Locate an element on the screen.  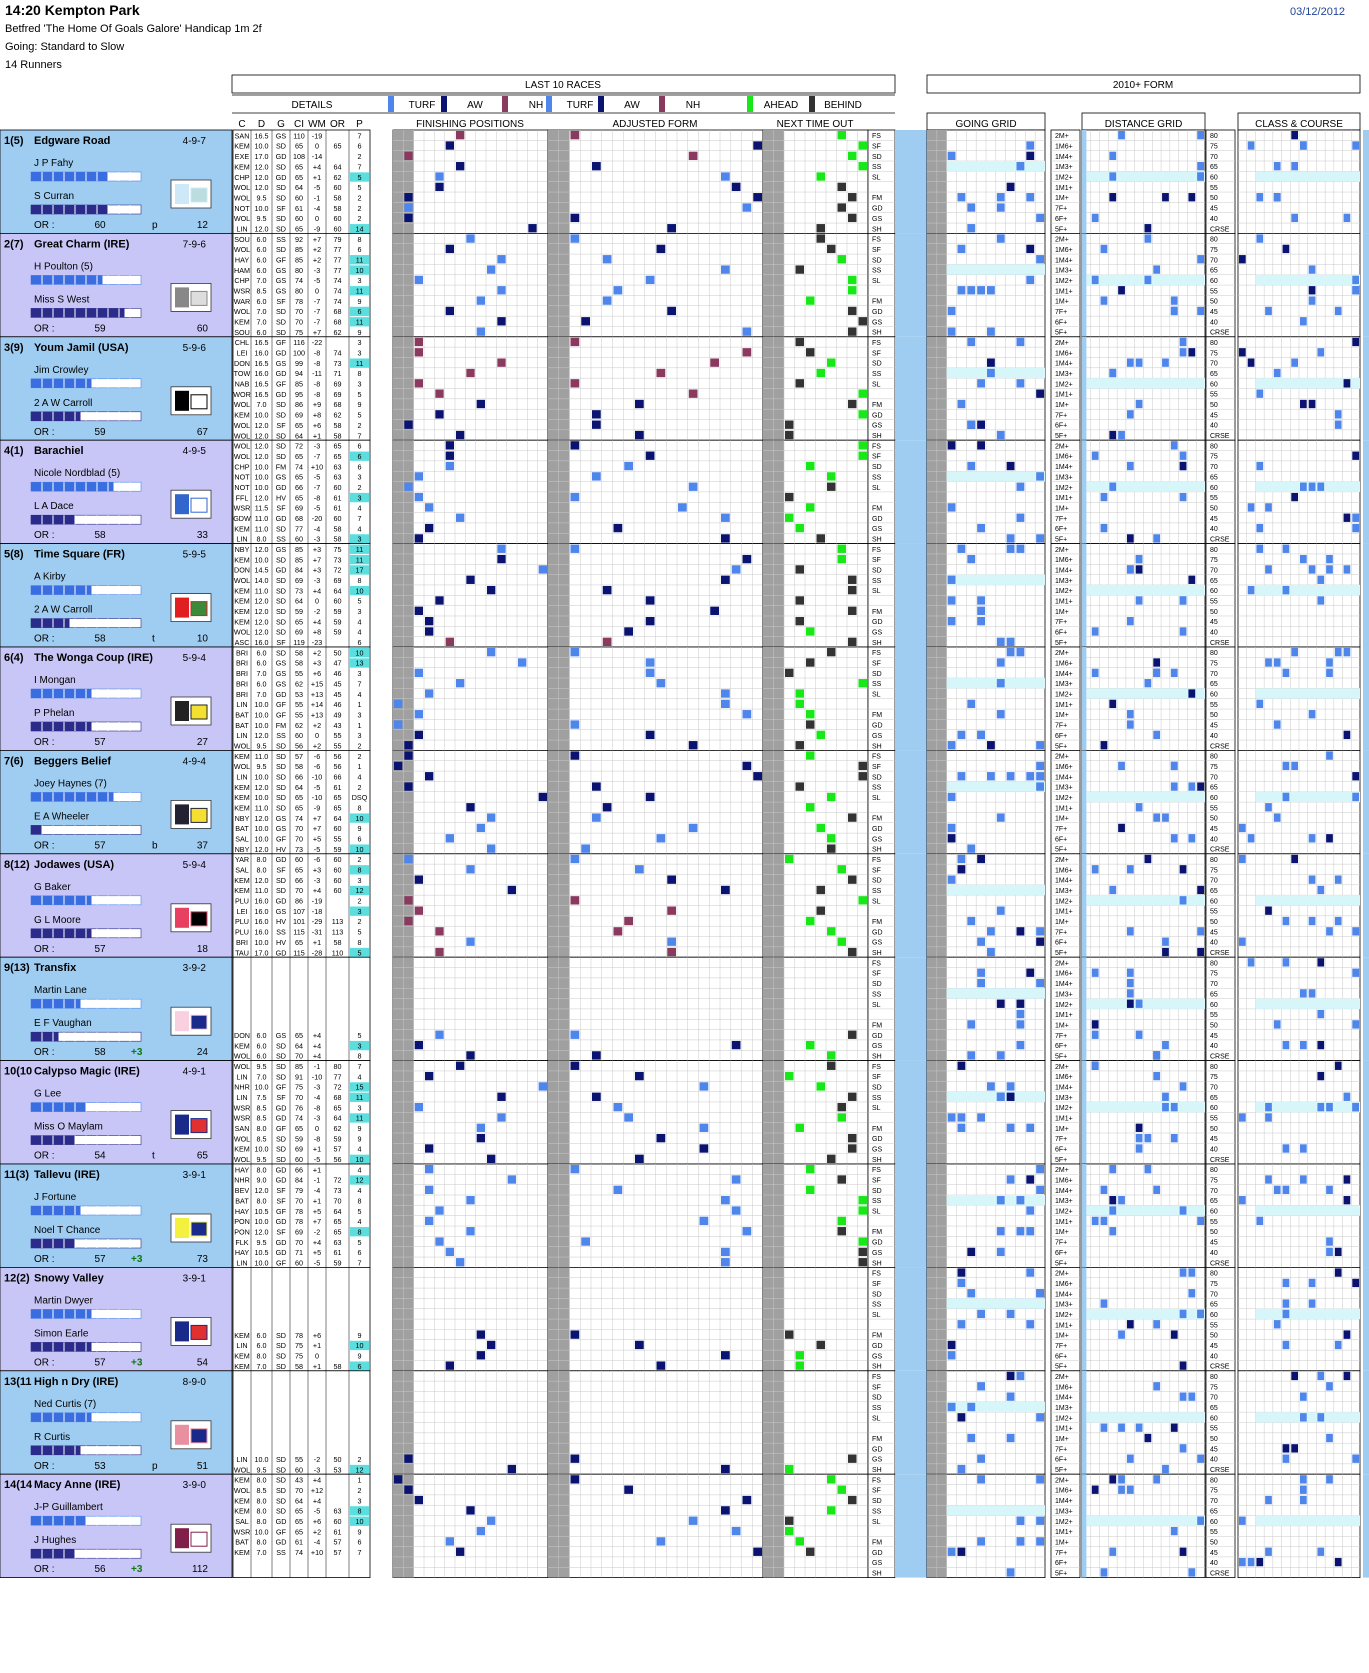
form-cell-c: WSR is located at coordinates (242, 291).